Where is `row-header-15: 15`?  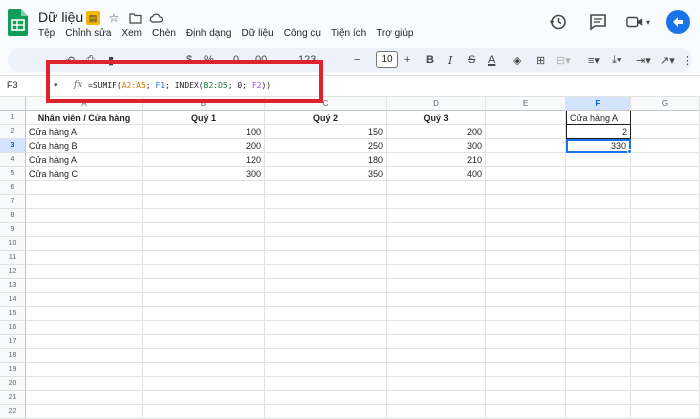 row-header-15: 15 is located at coordinates (13, 314).